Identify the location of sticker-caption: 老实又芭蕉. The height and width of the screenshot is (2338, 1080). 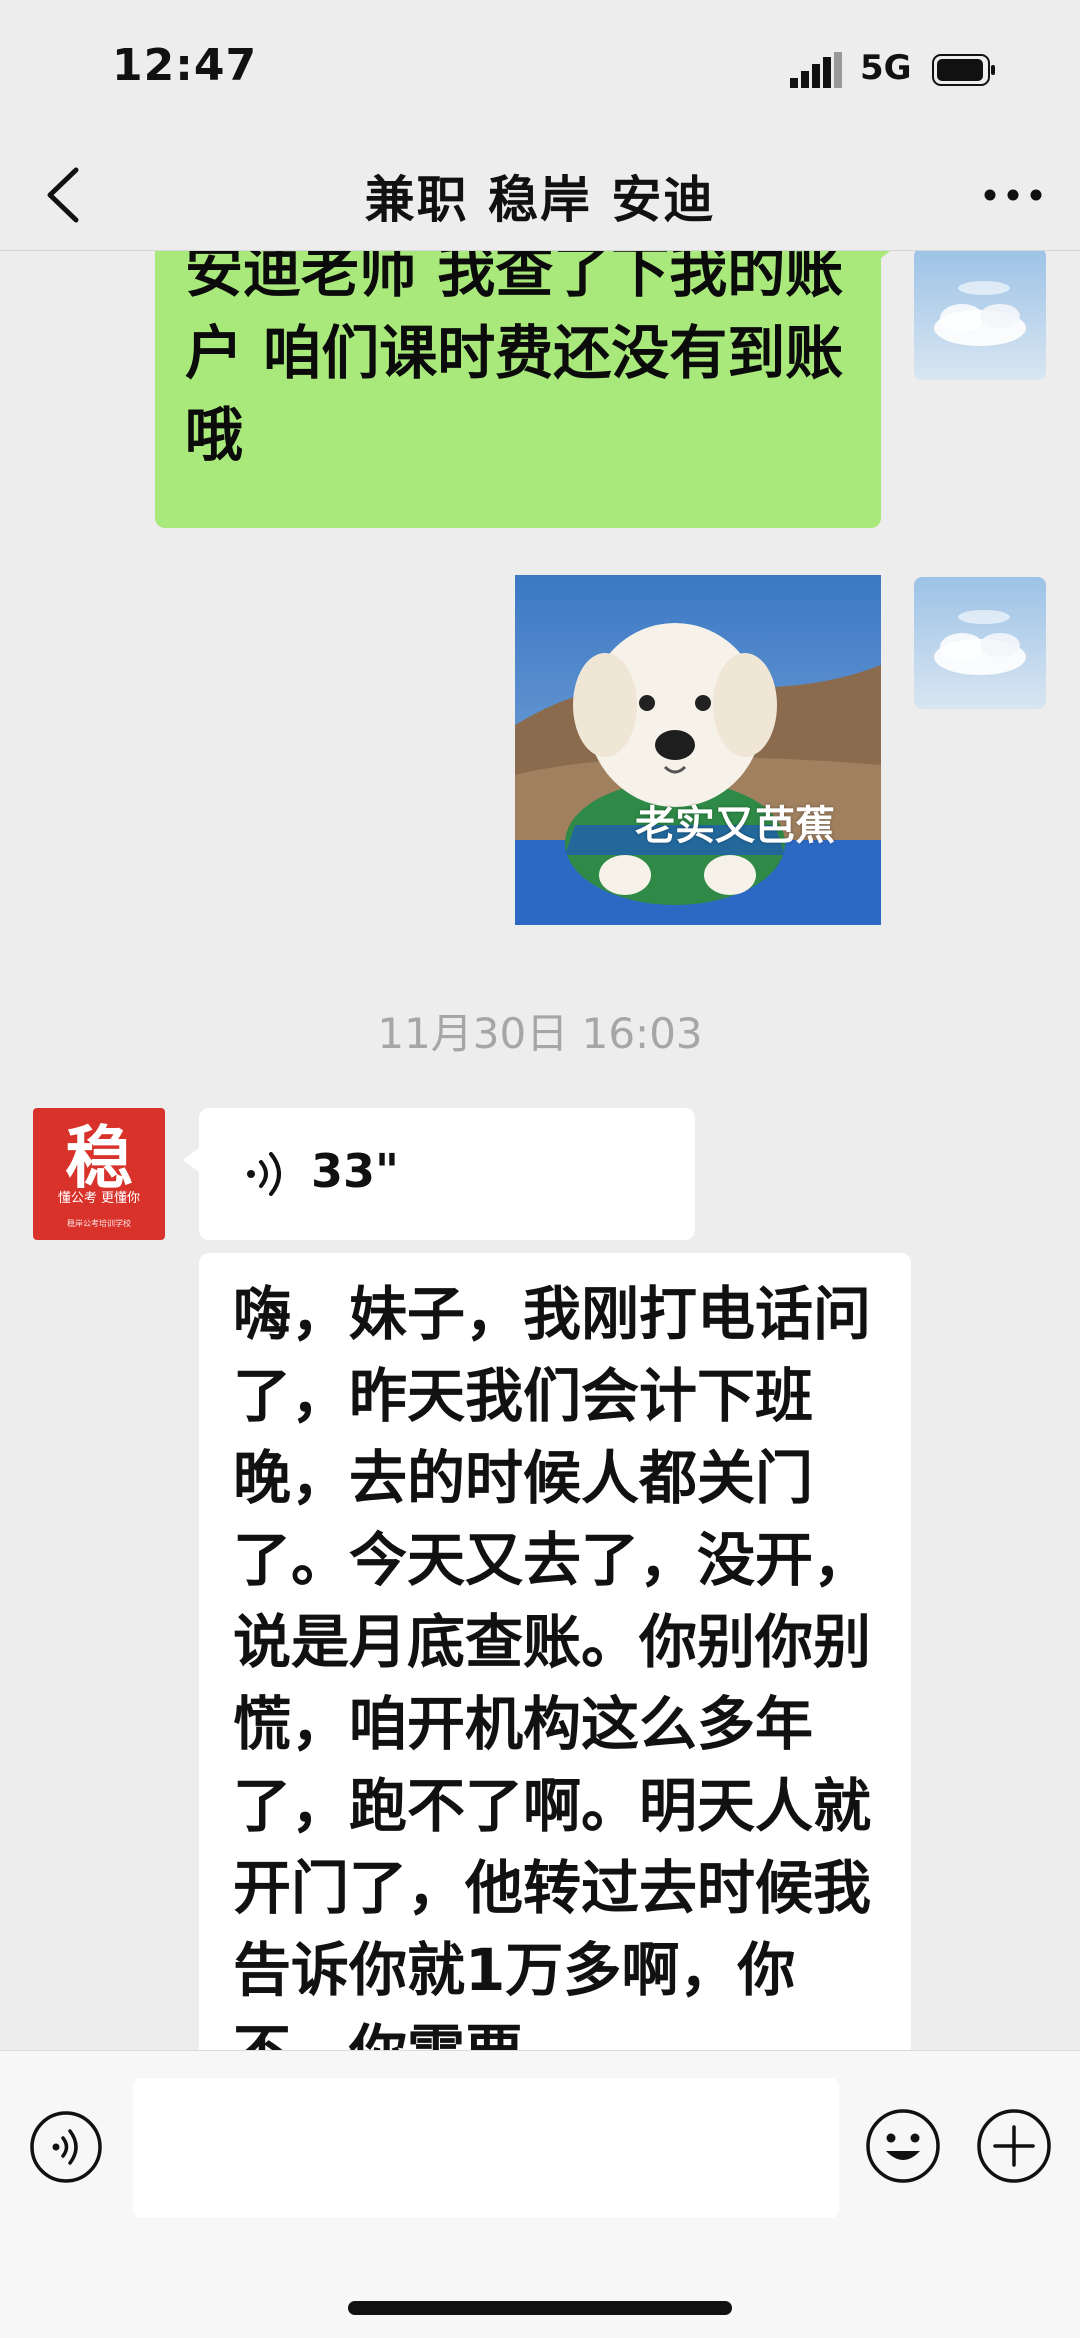
(735, 826).